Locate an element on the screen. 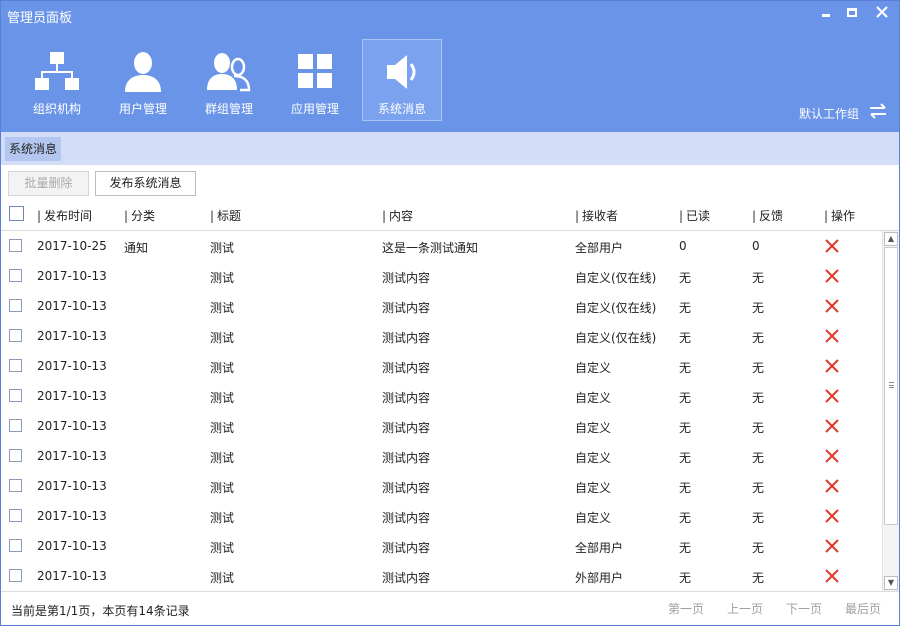 The image size is (900, 626). minimize-button is located at coordinates (826, 12).